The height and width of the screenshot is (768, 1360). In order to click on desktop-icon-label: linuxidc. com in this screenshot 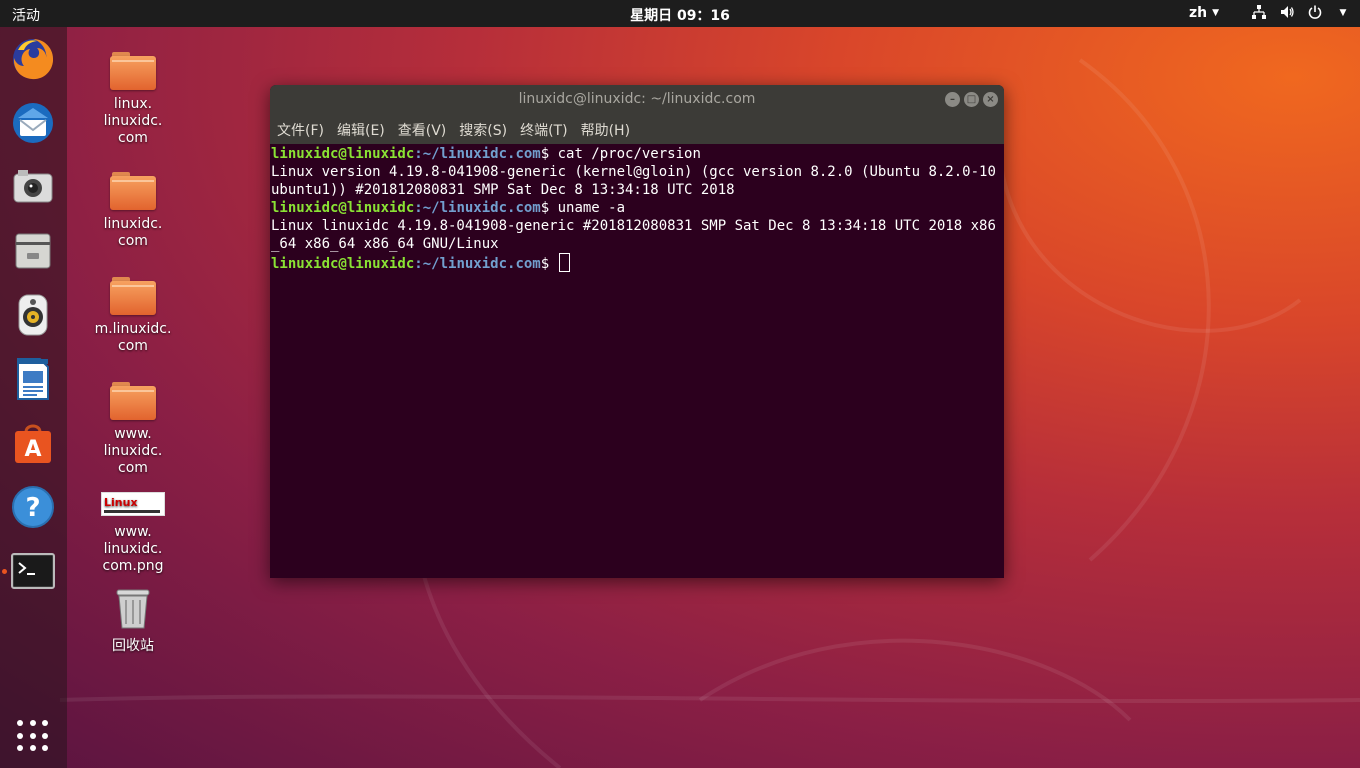, I will do `click(133, 232)`.